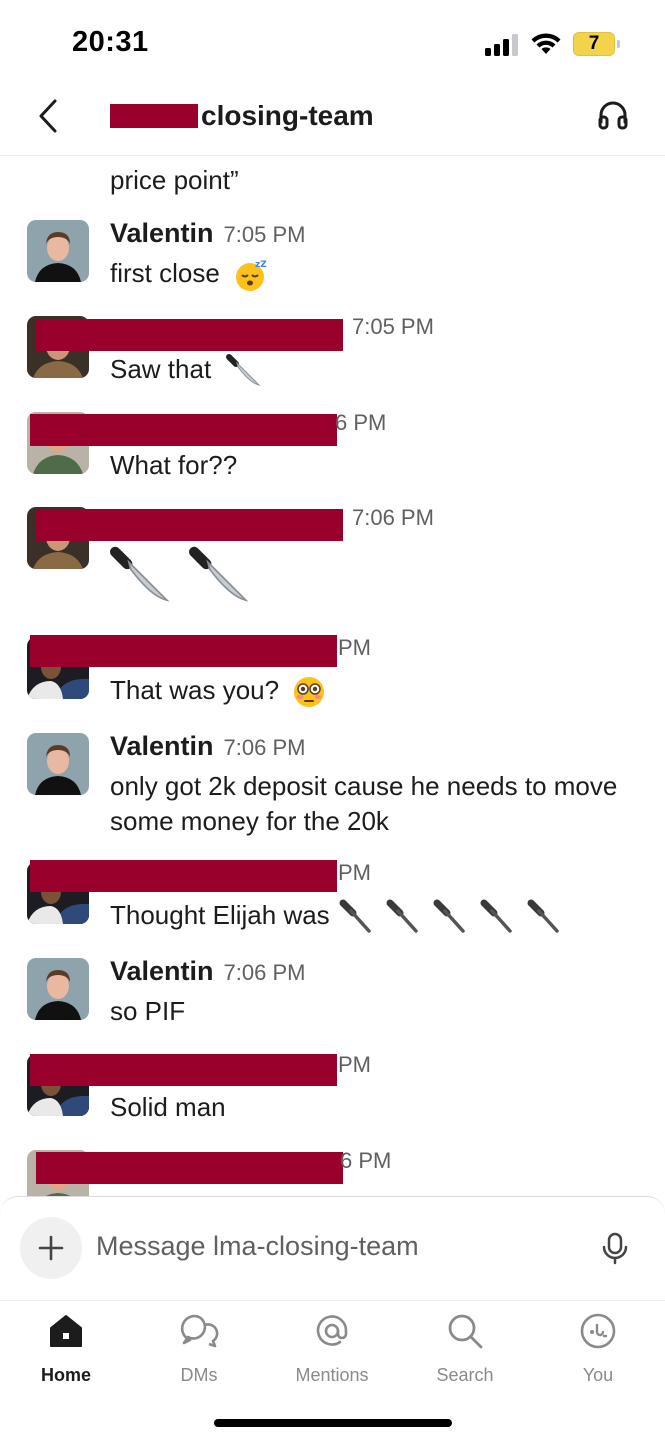 Image resolution: width=665 pixels, height=1440 pixels. Describe the element at coordinates (174, 465) in the screenshot. I see `message-text: What for??` at that location.